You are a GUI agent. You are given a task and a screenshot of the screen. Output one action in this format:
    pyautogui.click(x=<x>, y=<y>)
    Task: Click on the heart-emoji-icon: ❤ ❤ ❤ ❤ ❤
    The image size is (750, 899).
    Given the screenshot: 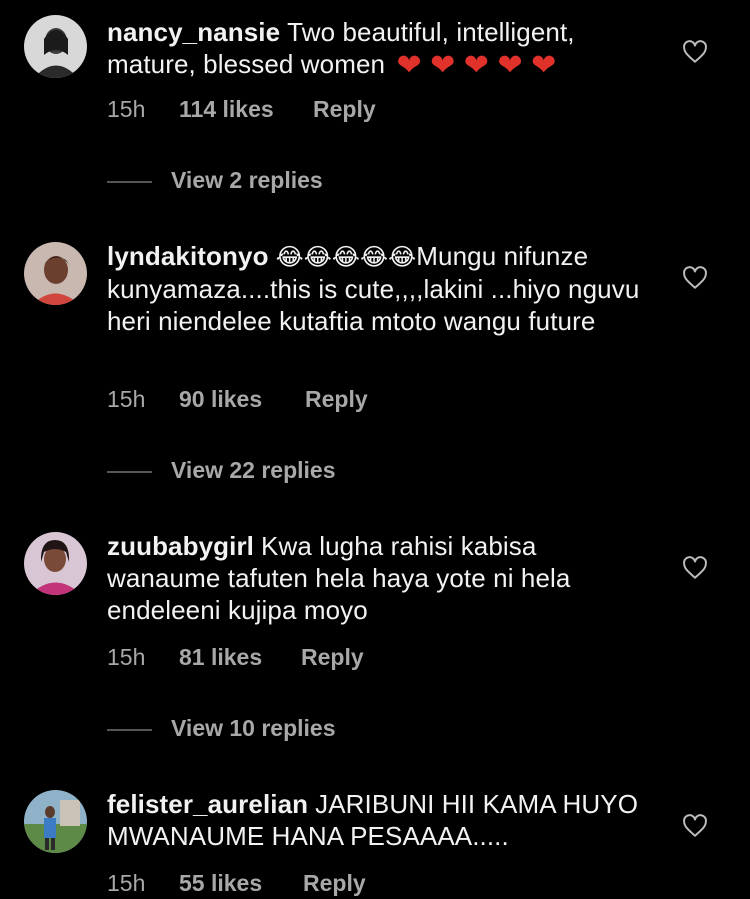 What is the action you would take?
    pyautogui.click(x=476, y=65)
    